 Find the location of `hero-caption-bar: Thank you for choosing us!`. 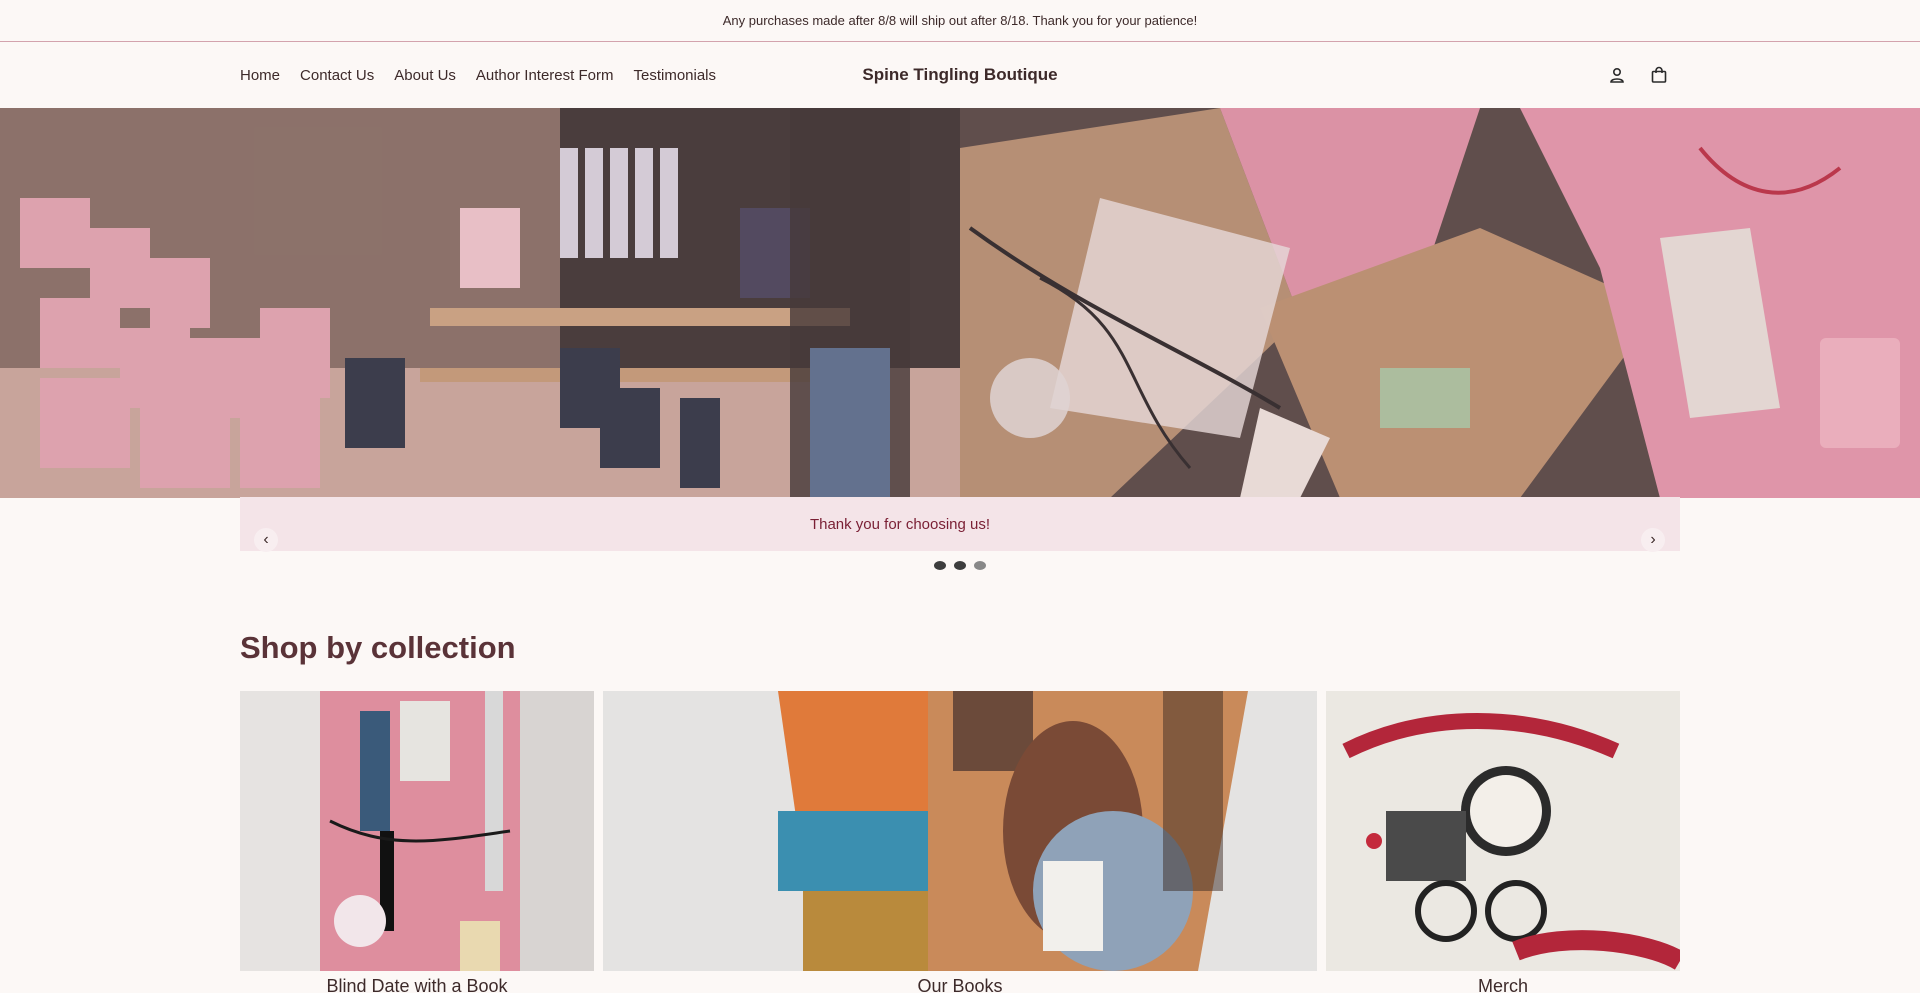

hero-caption-bar: Thank you for choosing us! is located at coordinates (960, 524).